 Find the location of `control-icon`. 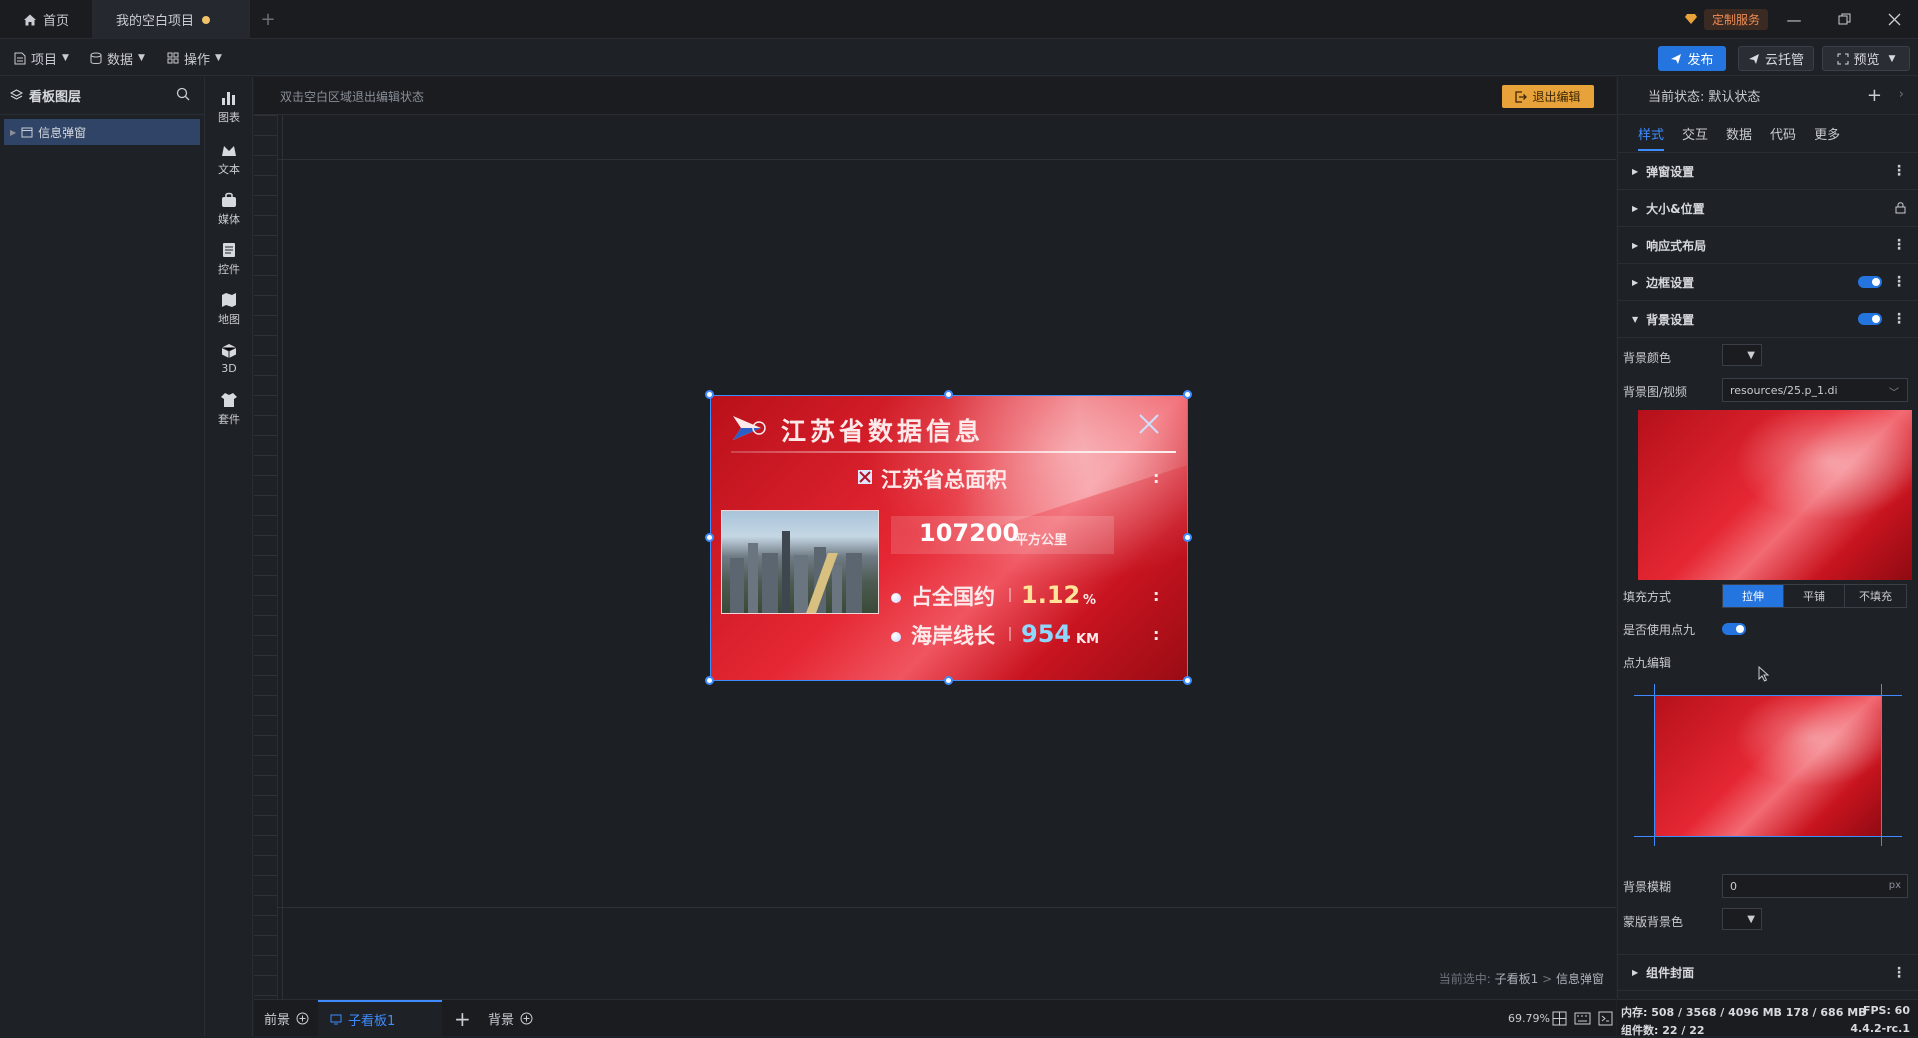

control-icon is located at coordinates (229, 249).